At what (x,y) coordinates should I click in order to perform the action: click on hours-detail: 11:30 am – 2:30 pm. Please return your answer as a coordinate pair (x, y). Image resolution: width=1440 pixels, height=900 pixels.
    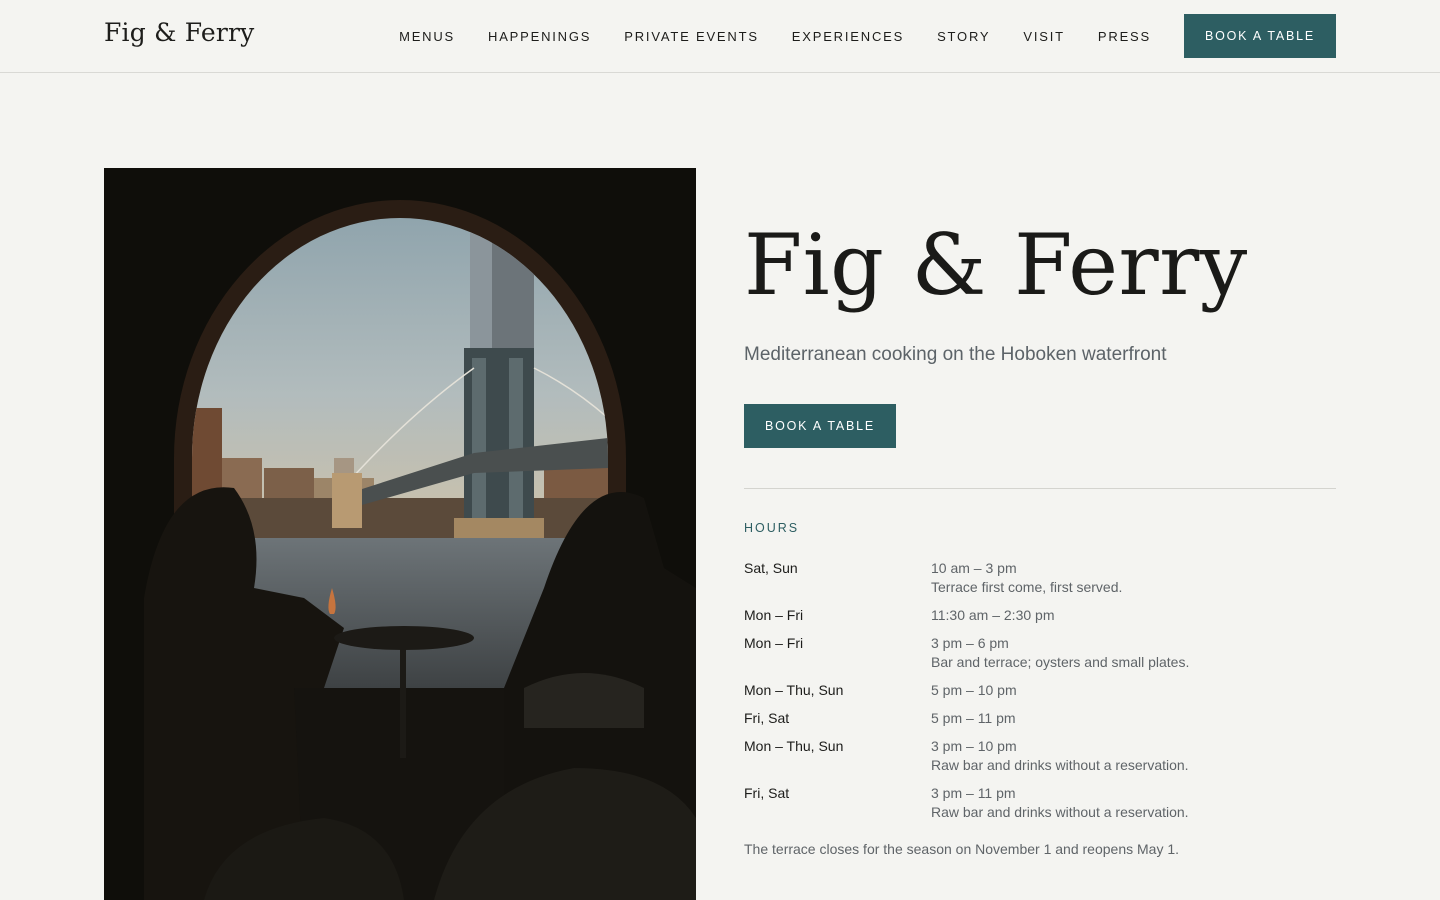
    Looking at the image, I should click on (992, 615).